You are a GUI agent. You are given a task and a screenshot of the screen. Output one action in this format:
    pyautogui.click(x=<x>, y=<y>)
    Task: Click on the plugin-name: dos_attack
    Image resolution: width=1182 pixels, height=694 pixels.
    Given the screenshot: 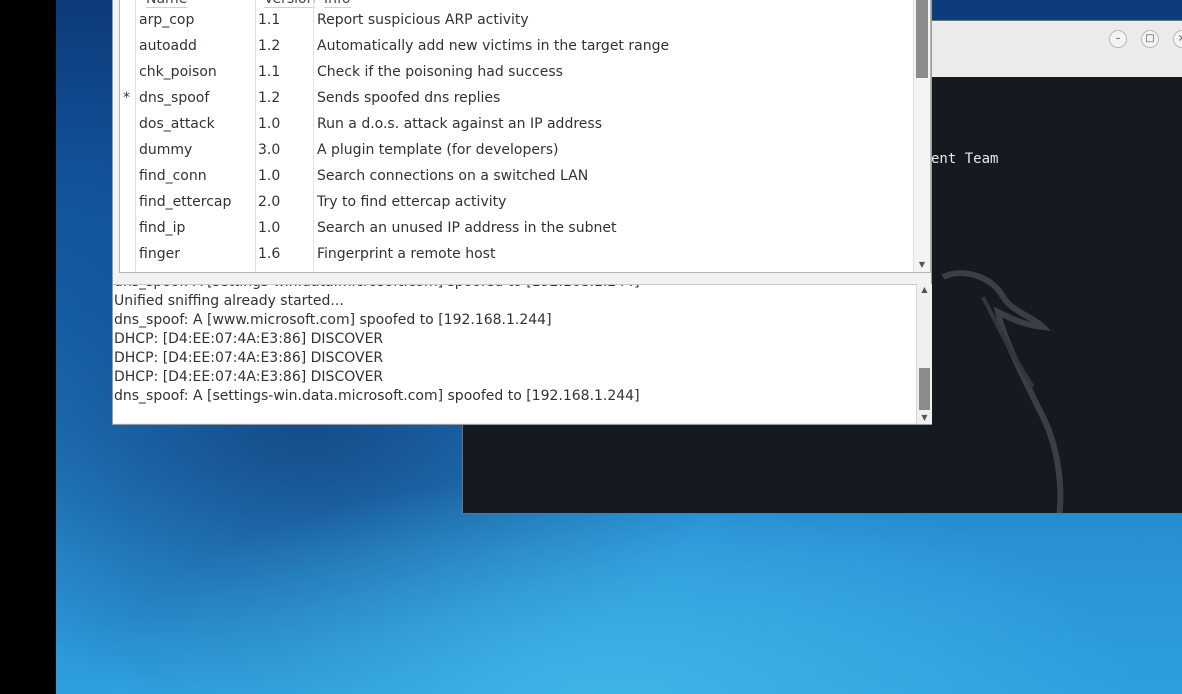 What is the action you would take?
    pyautogui.click(x=177, y=124)
    